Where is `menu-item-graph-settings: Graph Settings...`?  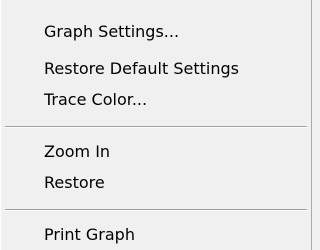
menu-item-graph-settings: Graph Settings... is located at coordinates (111, 32).